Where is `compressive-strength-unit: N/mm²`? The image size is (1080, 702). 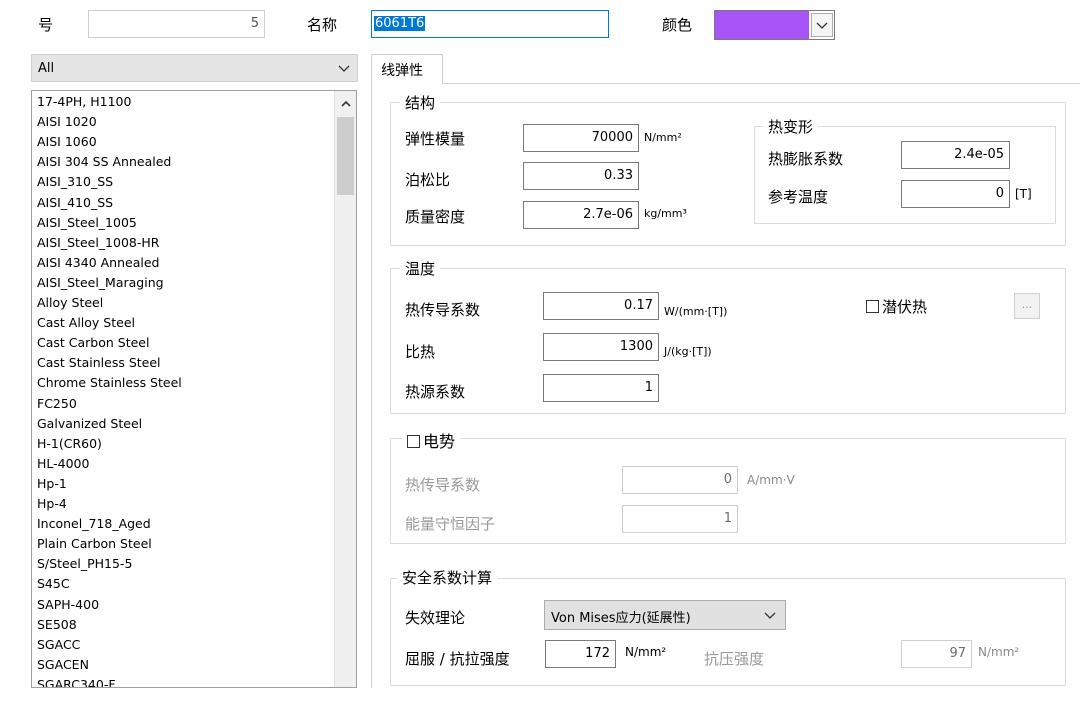
compressive-strength-unit: N/mm² is located at coordinates (999, 652).